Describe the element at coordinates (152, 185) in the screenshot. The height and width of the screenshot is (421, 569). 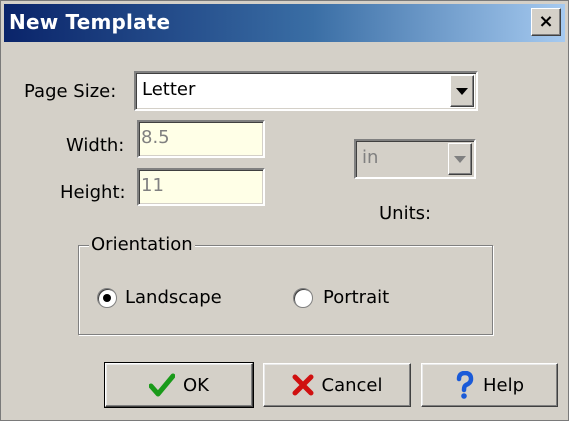
I see `height-value: 11` at that location.